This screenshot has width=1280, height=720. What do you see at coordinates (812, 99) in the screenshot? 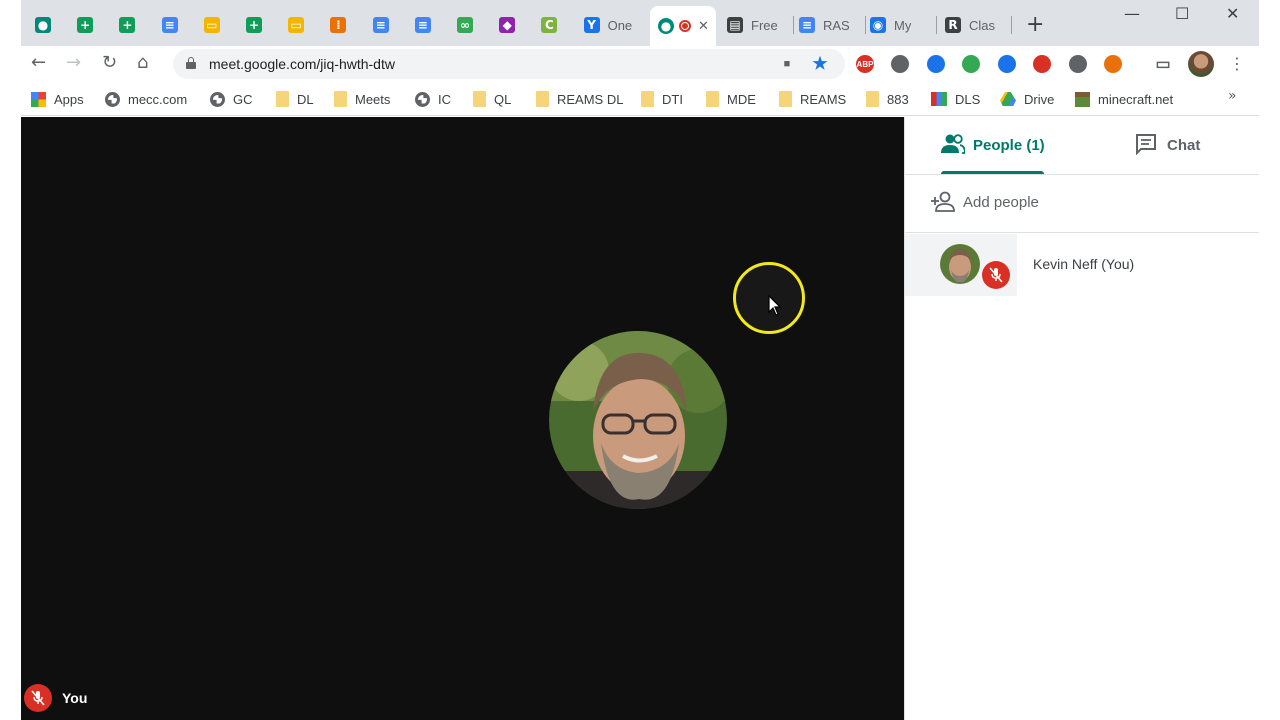
I see `bookmark-reams: REAMS` at bounding box center [812, 99].